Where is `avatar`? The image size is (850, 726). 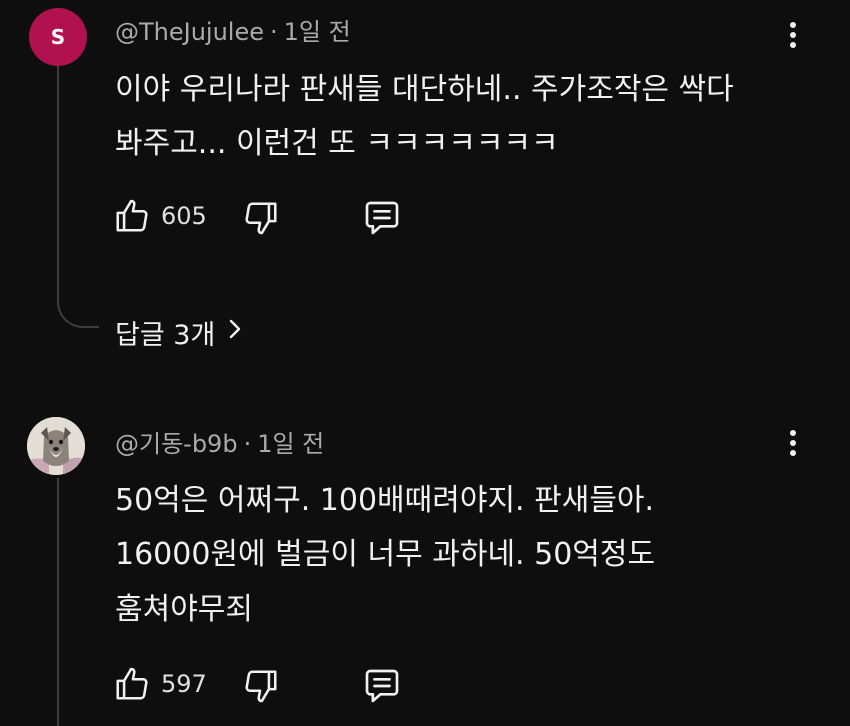
avatar is located at coordinates (56, 446).